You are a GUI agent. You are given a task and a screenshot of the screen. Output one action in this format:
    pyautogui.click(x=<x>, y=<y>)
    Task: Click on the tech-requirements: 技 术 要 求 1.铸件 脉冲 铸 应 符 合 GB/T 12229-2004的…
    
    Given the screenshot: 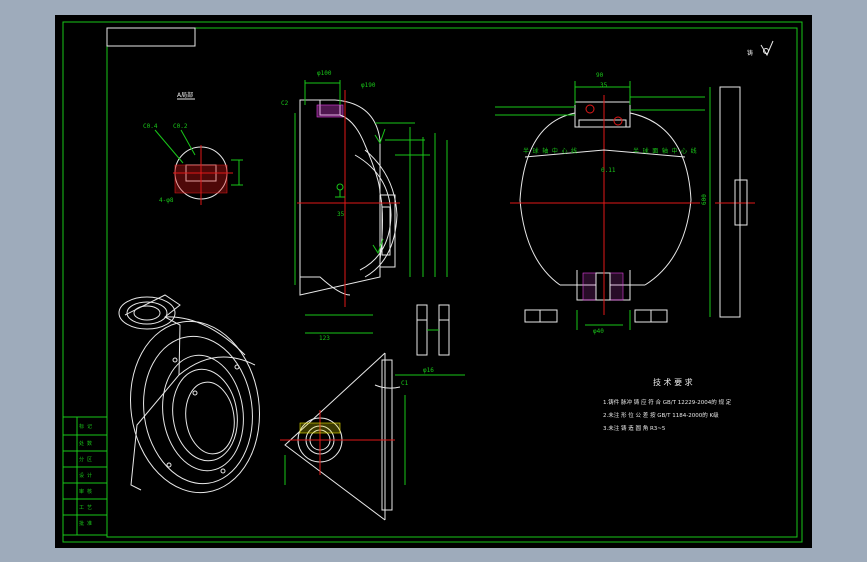 What is the action you would take?
    pyautogui.click(x=667, y=404)
    